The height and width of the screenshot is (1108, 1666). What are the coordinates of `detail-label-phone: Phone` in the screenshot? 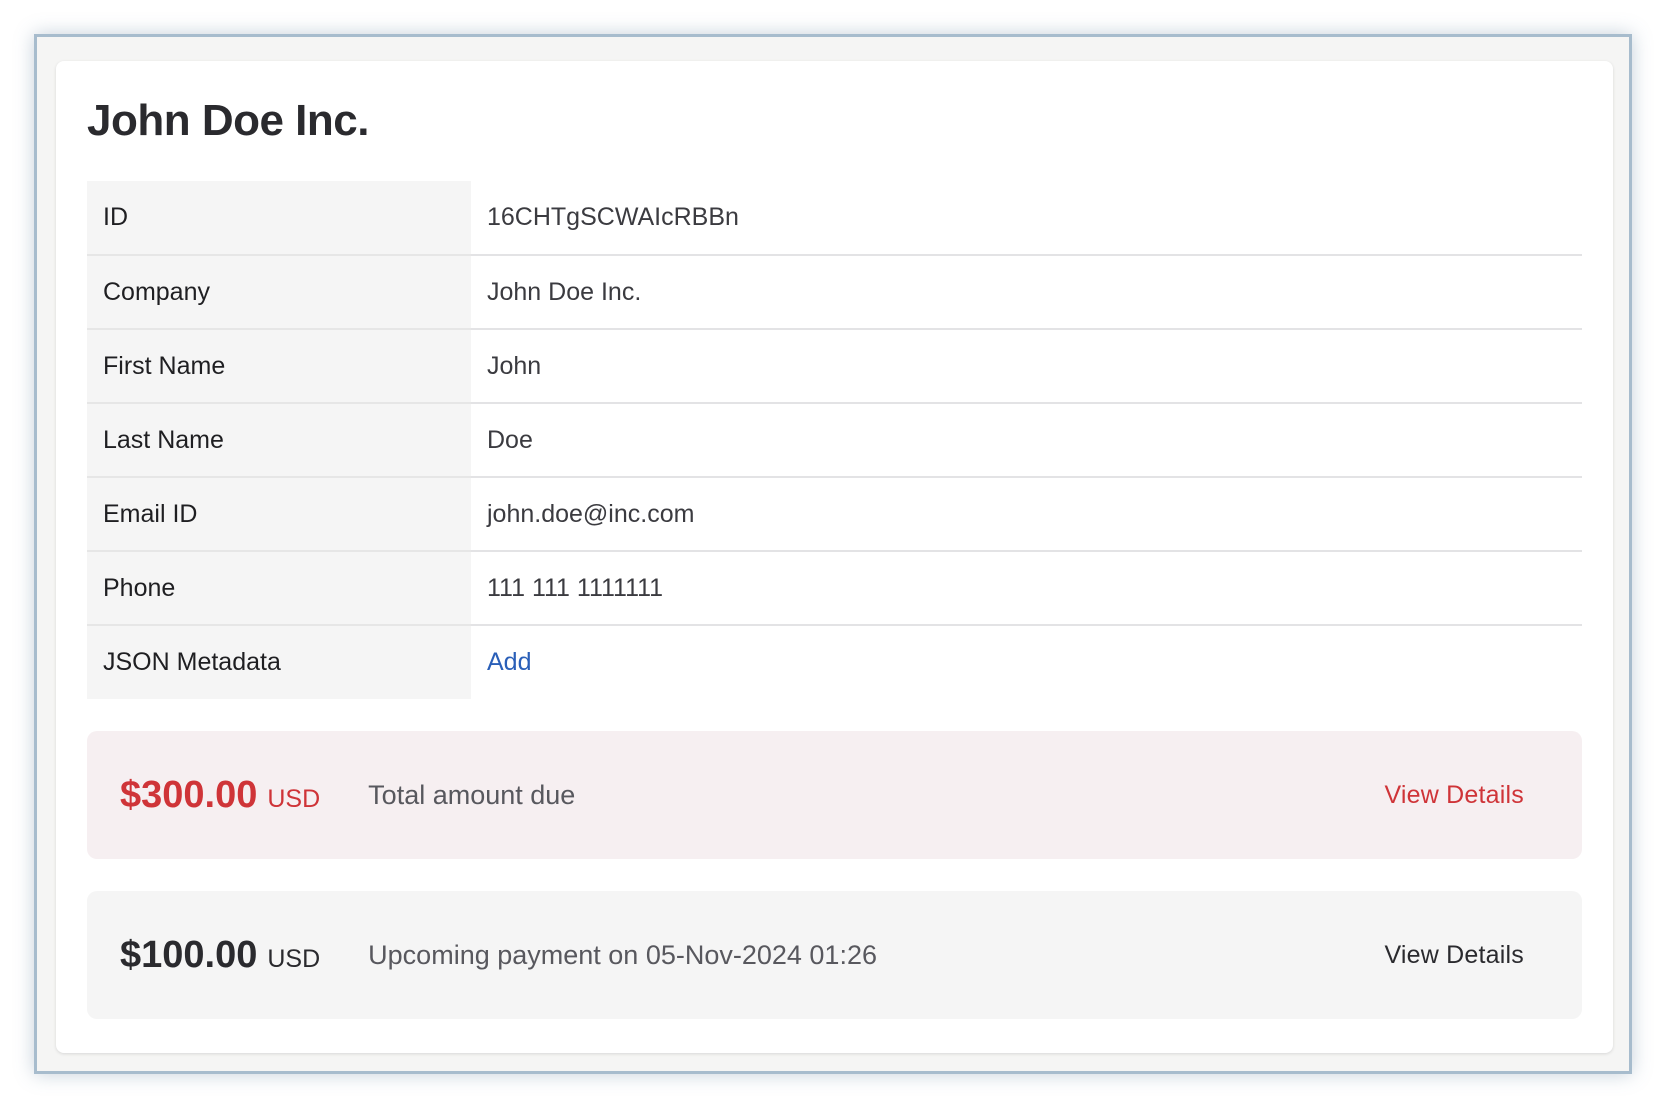 It's located at (279, 588).